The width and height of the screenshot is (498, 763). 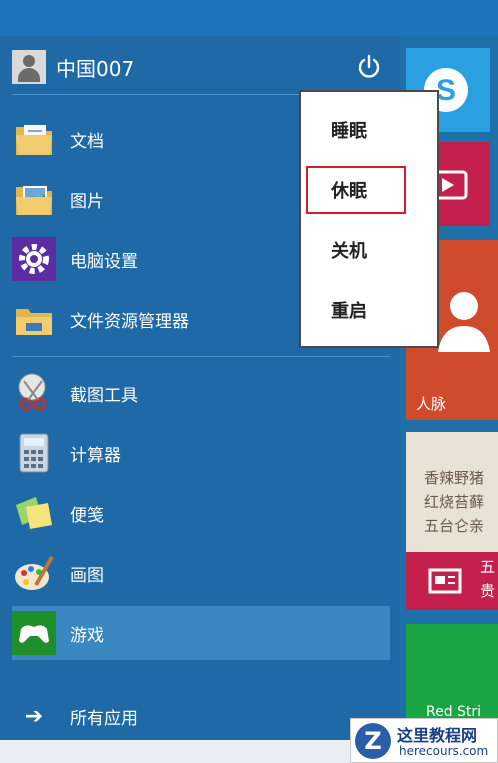 What do you see at coordinates (195, 751) in the screenshot?
I see `search-bar` at bounding box center [195, 751].